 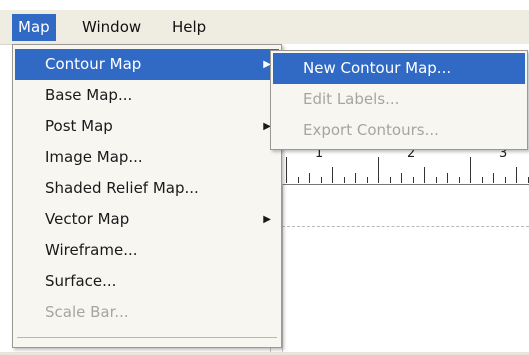 I want to click on horizontal-ruler: 1 2 3, so click(x=405, y=165).